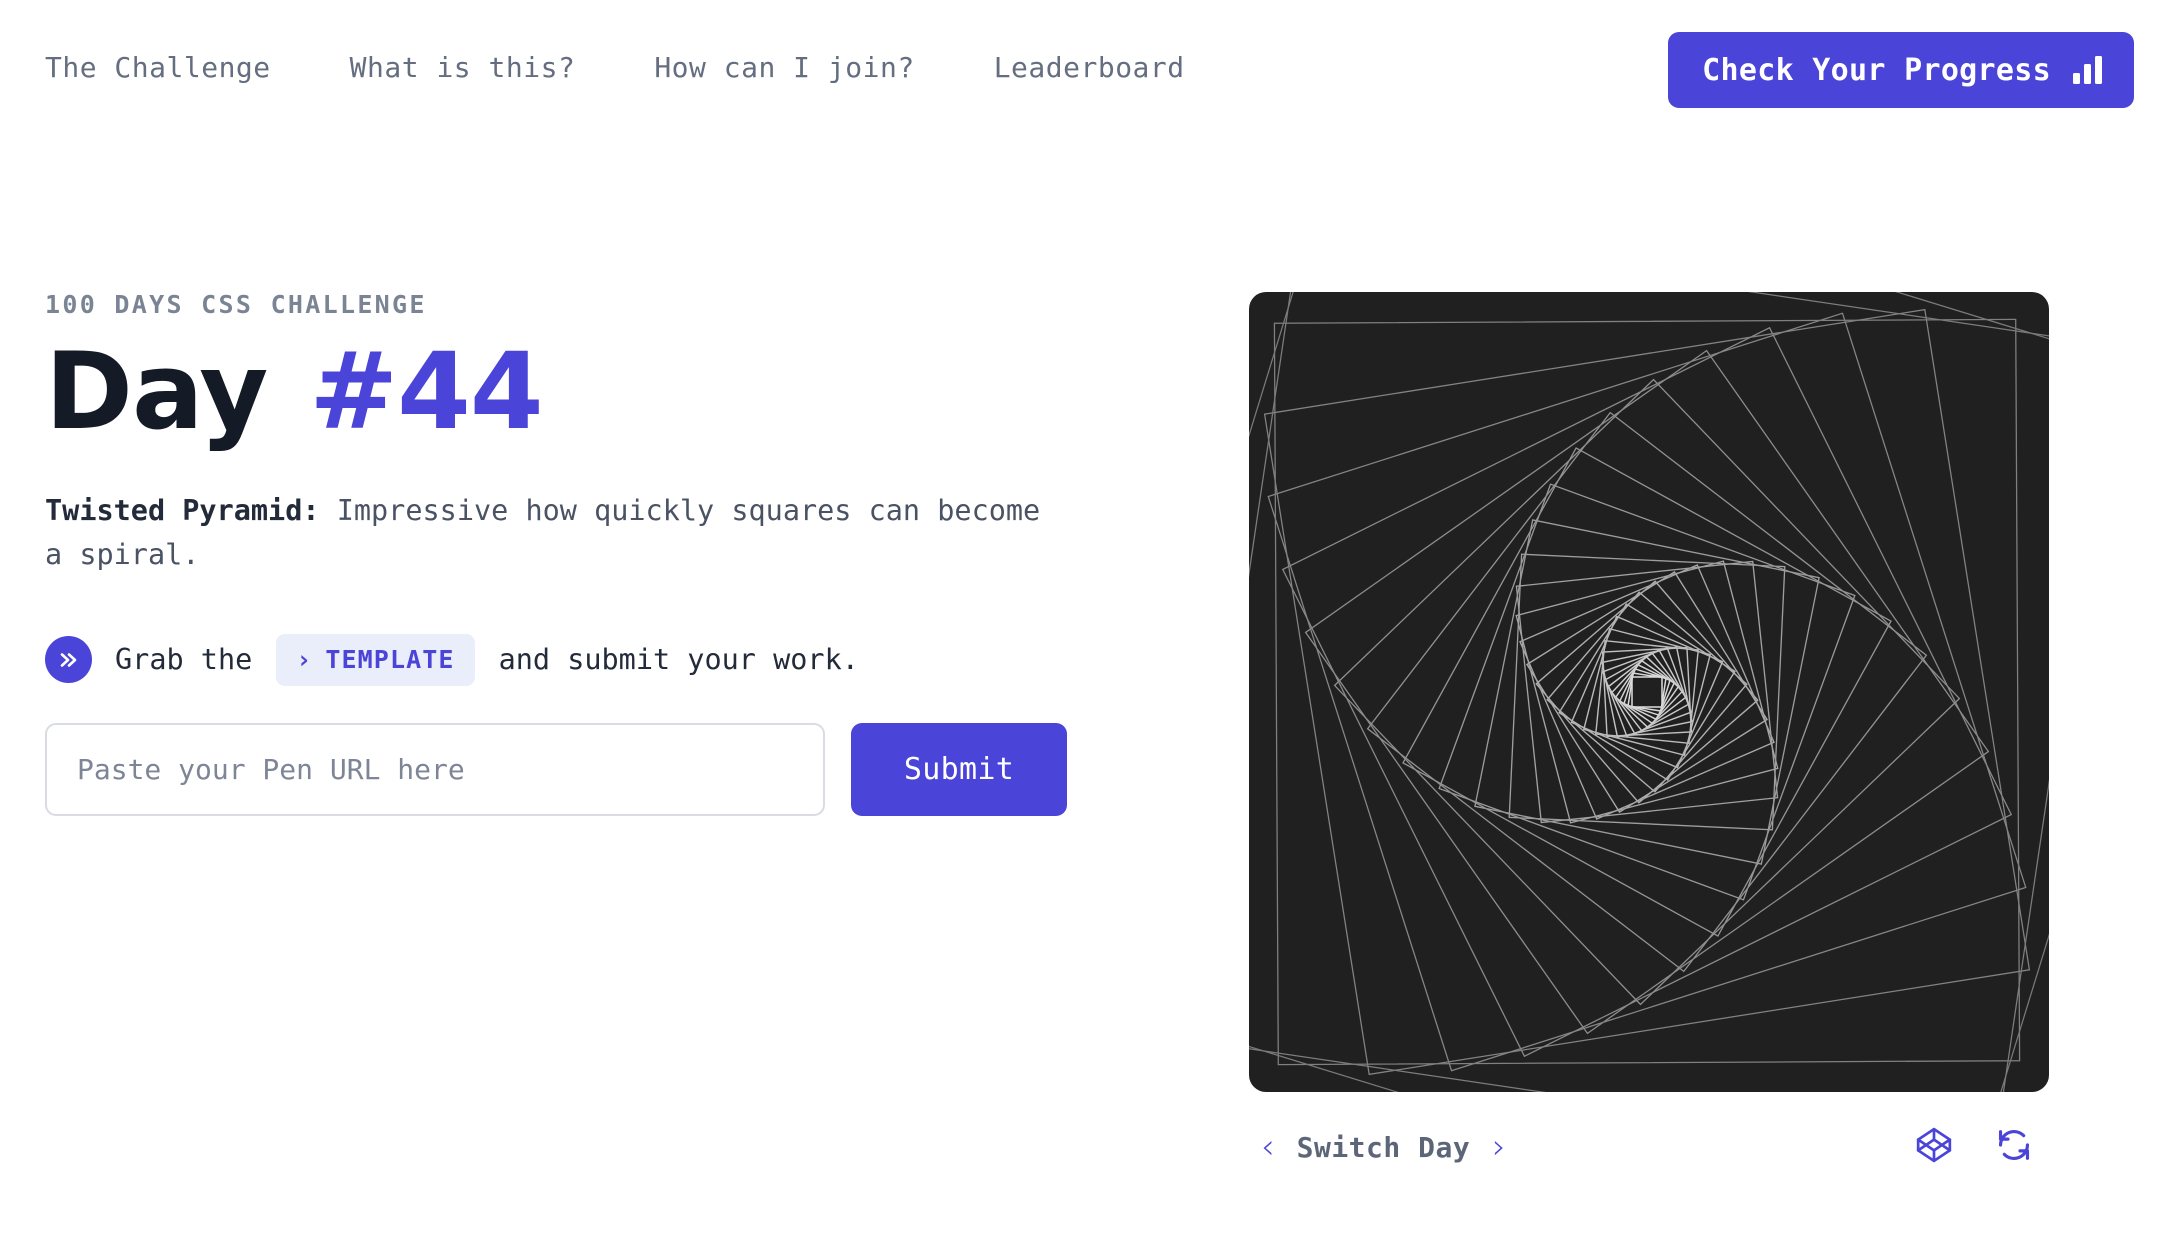  Describe the element at coordinates (184, 660) in the screenshot. I see `grab-the-label: Grab the` at that location.